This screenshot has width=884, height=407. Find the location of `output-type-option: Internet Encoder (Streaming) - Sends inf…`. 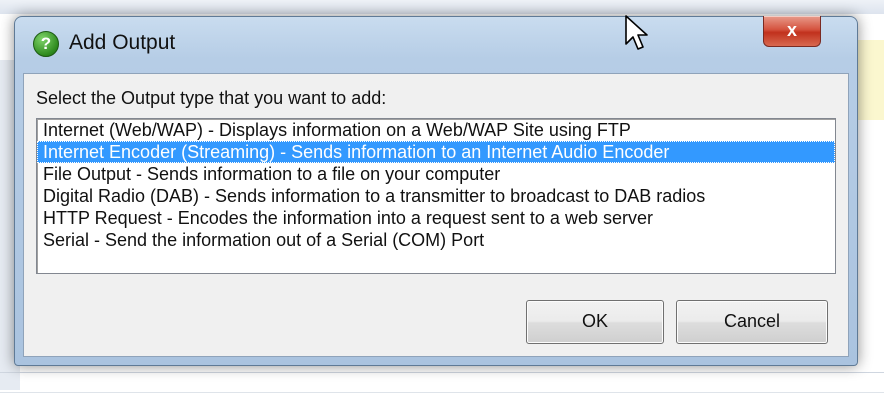

output-type-option: Internet Encoder (Streaming) - Sends inf… is located at coordinates (436, 152).